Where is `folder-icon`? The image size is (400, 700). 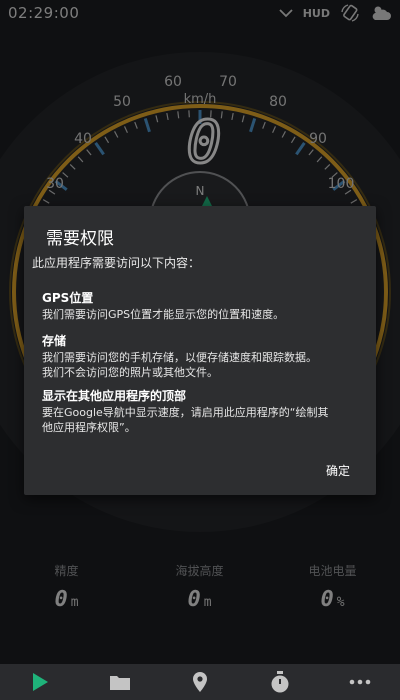 folder-icon is located at coordinates (120, 682).